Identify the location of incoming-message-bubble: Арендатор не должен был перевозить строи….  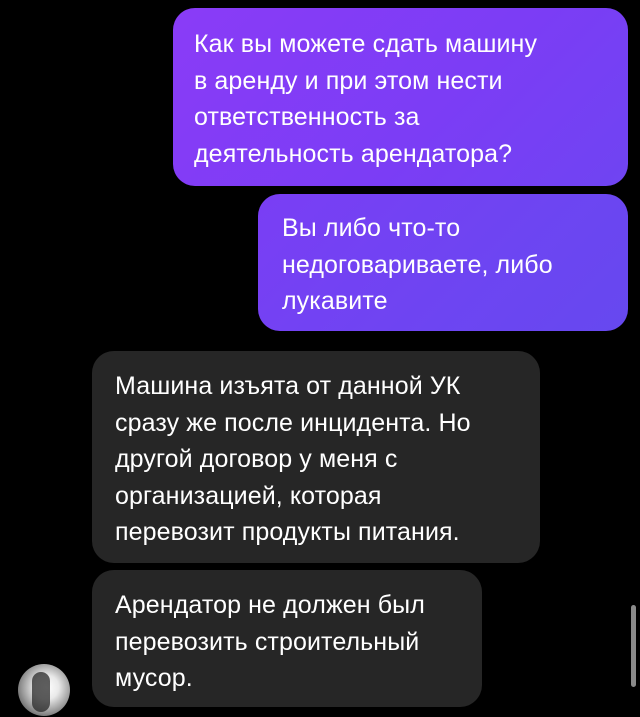
(287, 638).